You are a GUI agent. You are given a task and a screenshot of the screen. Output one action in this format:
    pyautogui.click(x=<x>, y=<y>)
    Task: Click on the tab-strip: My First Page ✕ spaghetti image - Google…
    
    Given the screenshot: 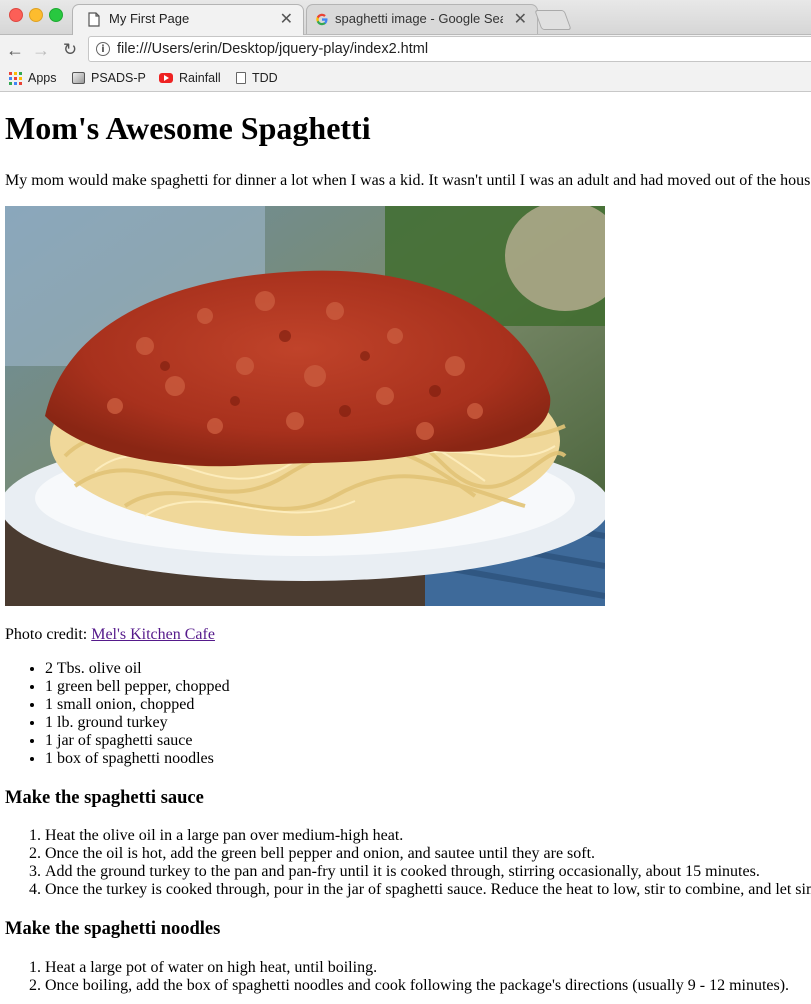 What is the action you would take?
    pyautogui.click(x=405, y=17)
    